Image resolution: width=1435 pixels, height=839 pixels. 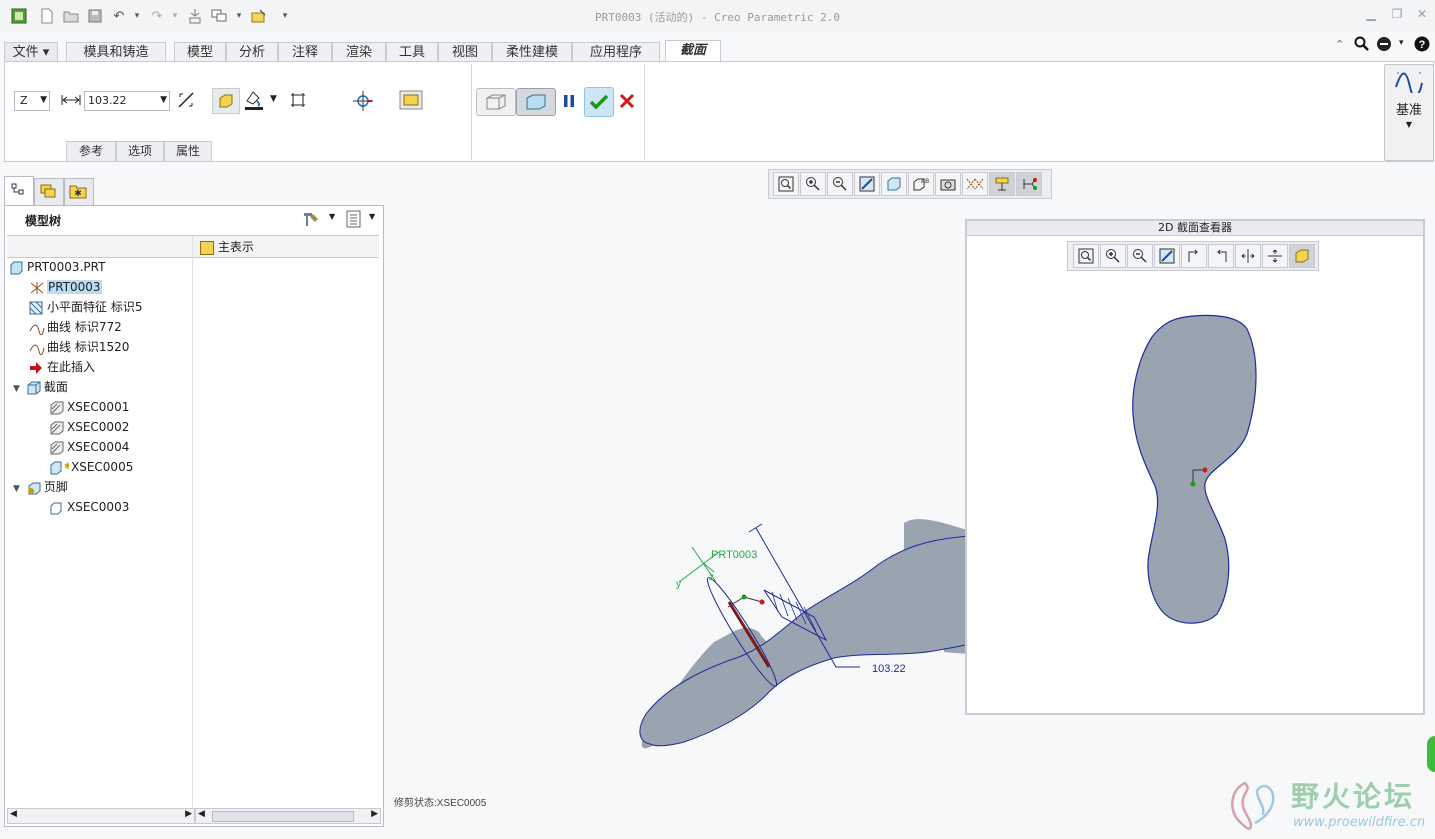 I want to click on tree-item-label: 页脚, so click(x=55, y=487).